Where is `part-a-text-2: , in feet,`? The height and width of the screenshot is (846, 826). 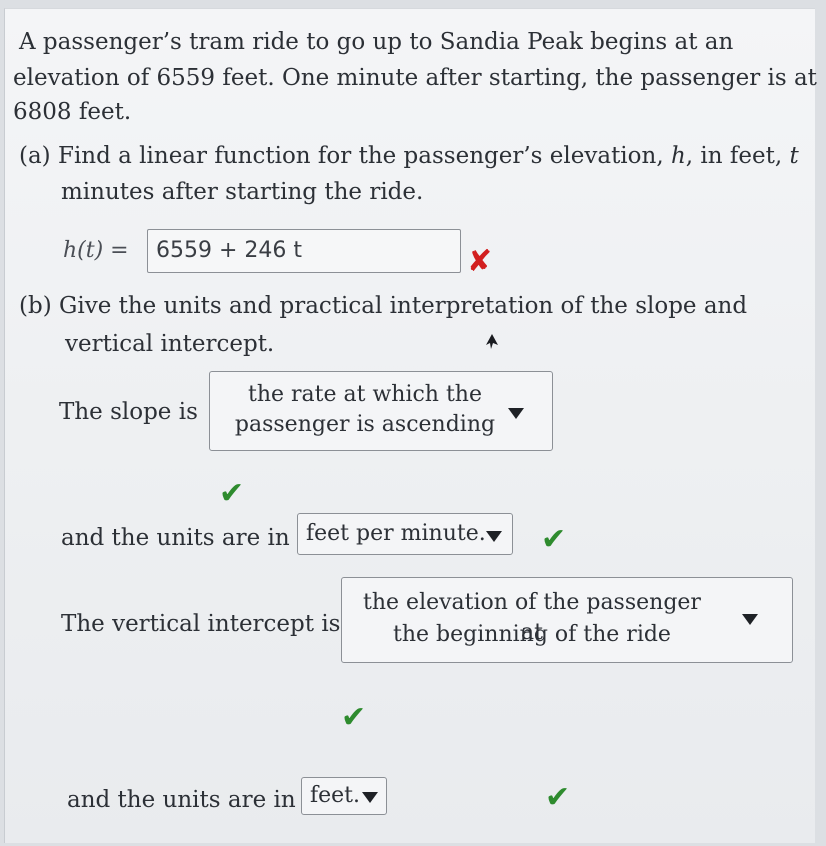
part-a-text-2: , in feet, is located at coordinates (734, 156).